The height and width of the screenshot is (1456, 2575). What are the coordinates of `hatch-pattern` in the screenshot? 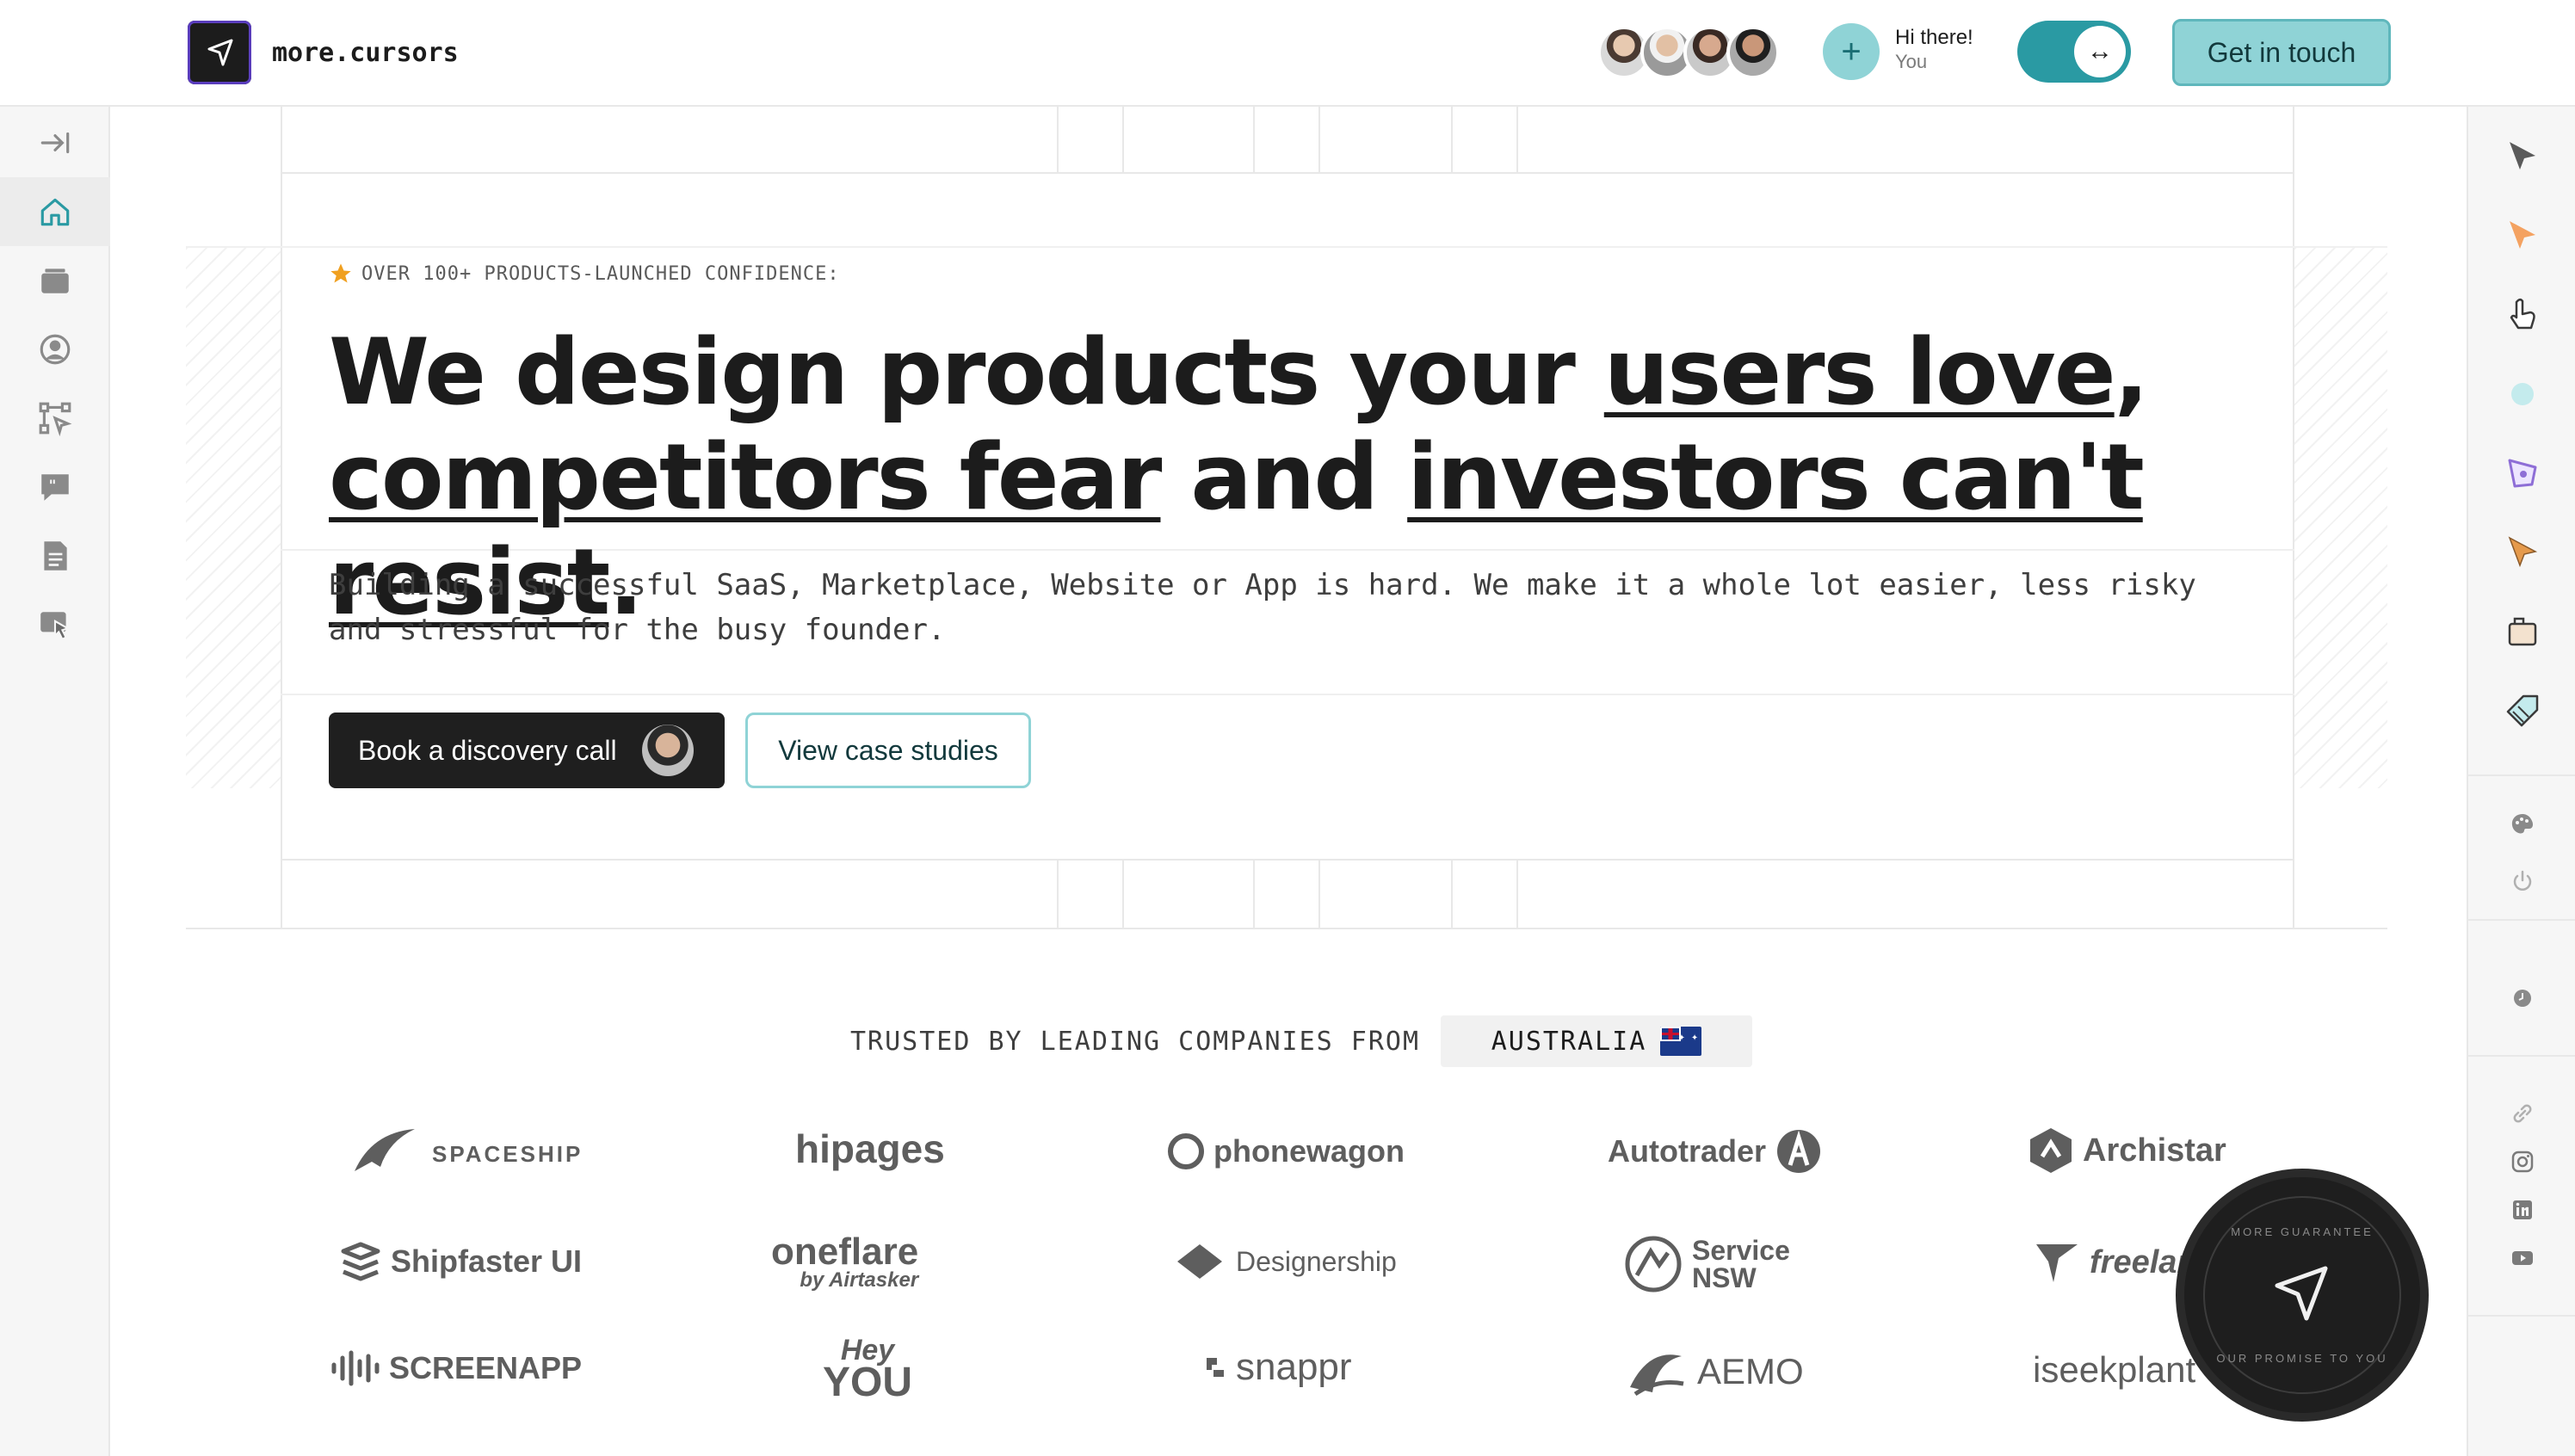 It's located at (2340, 518).